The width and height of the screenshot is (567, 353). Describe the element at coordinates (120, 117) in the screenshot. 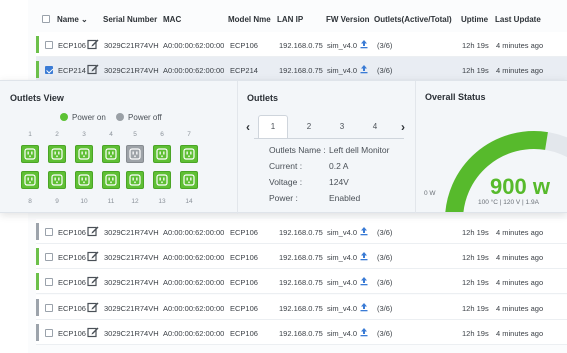

I see `power-off-dot-icon` at that location.